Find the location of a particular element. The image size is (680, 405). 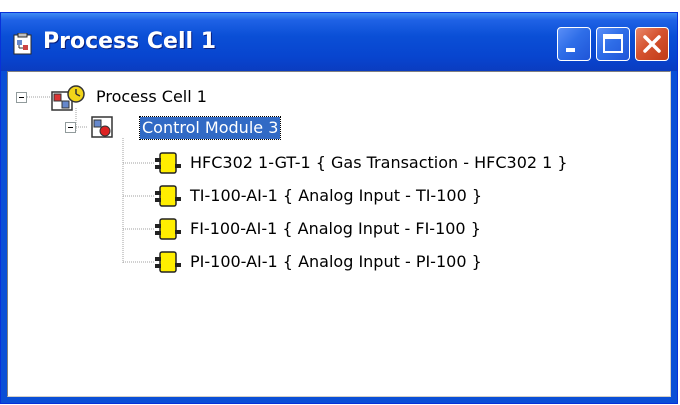

window-app-icon is located at coordinates (23, 43).